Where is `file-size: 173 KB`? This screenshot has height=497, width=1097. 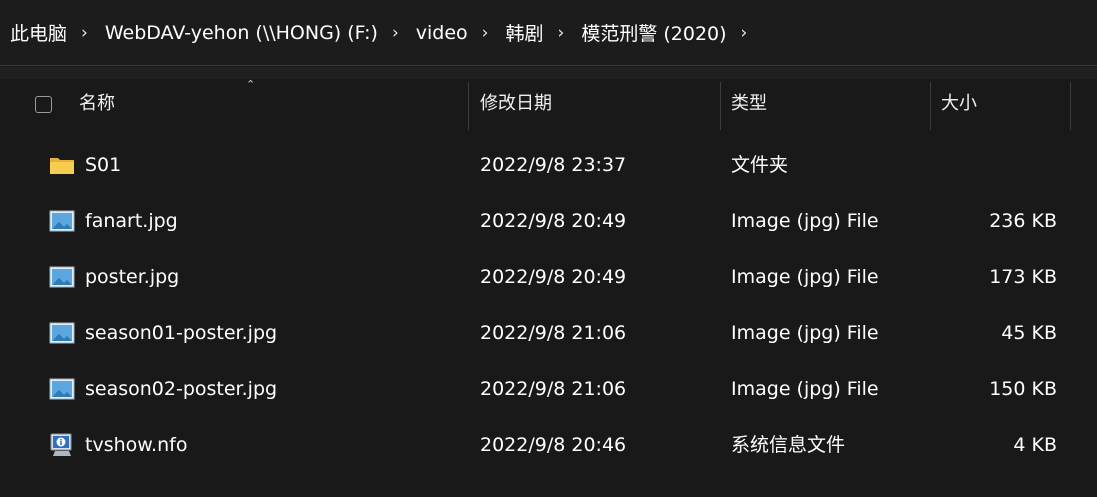 file-size: 173 KB is located at coordinates (1023, 277).